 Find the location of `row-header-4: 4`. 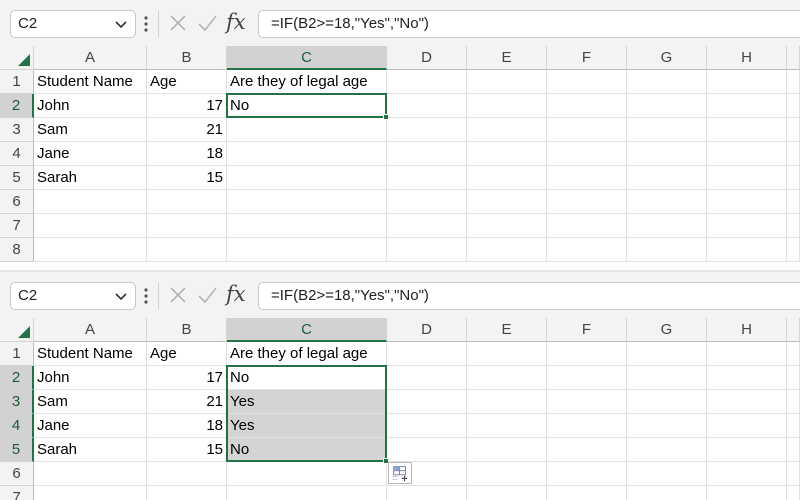

row-header-4: 4 is located at coordinates (17, 154).